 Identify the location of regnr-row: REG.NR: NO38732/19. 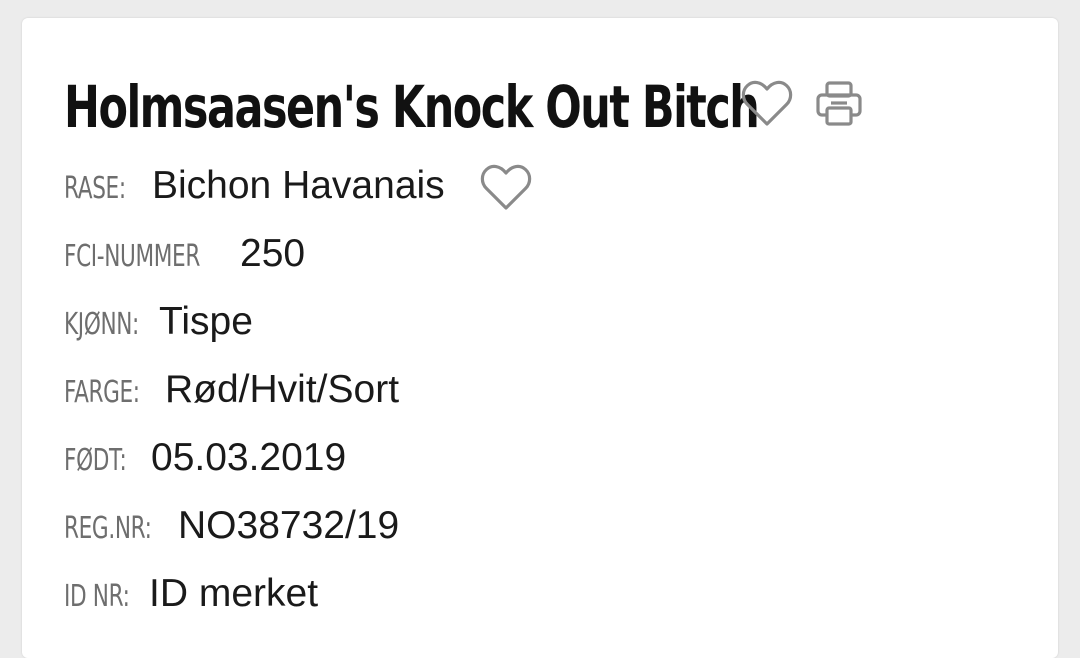
(231, 526).